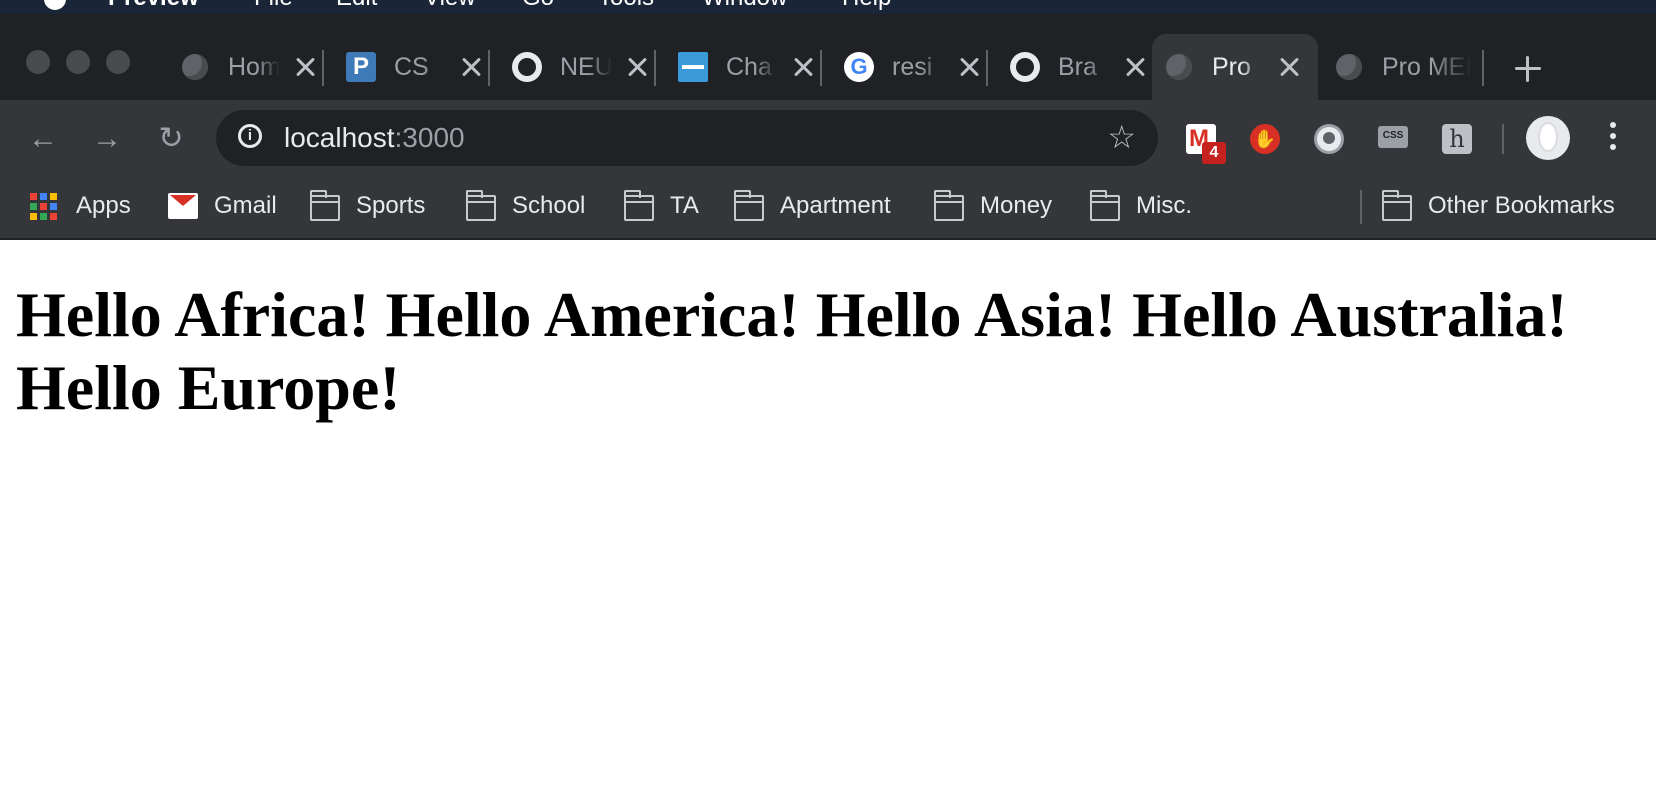 The width and height of the screenshot is (1656, 802). I want to click on tab-title: Bra, so click(1077, 66).